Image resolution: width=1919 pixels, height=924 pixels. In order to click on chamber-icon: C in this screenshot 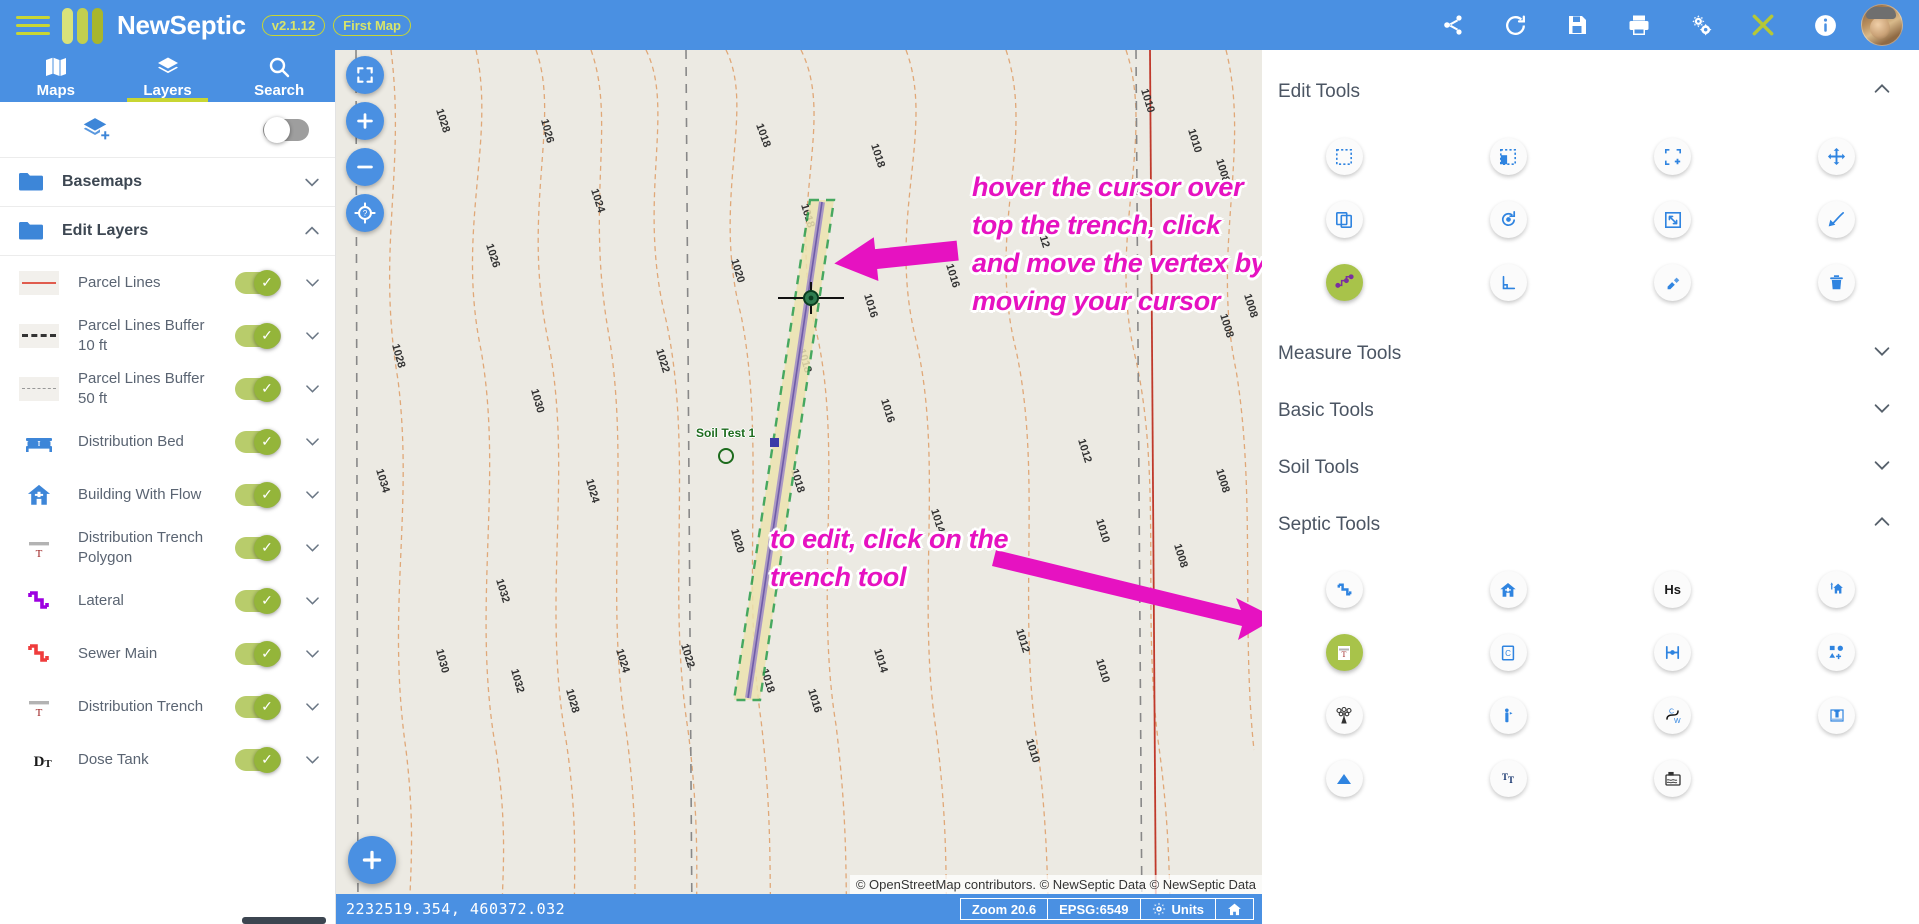, I will do `click(1508, 652)`.